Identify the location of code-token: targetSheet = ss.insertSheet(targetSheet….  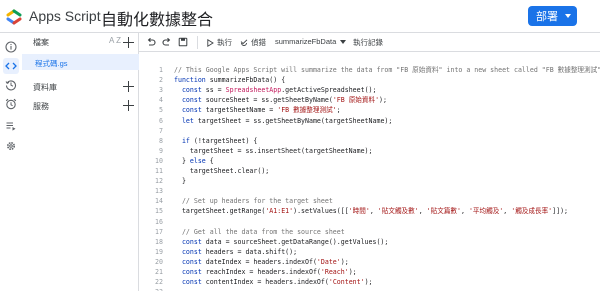
(273, 150).